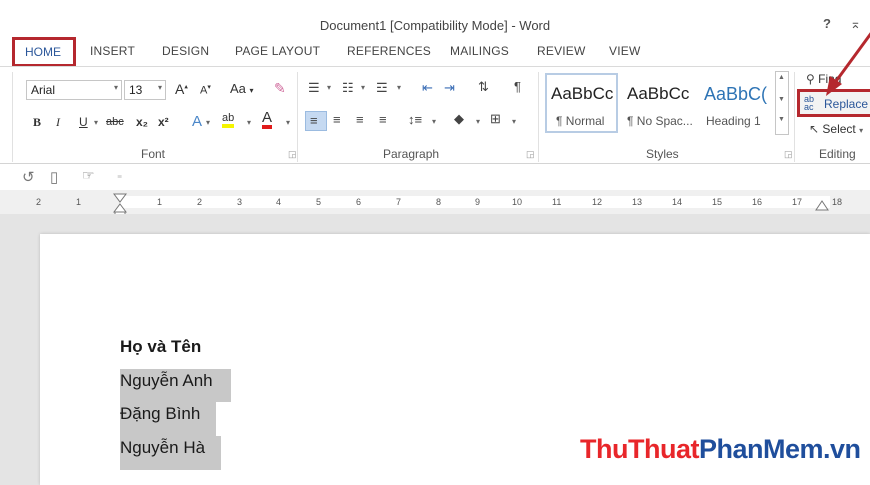 This screenshot has width=870, height=485. I want to click on multilevel-list-icon: ☲, so click(382, 88).